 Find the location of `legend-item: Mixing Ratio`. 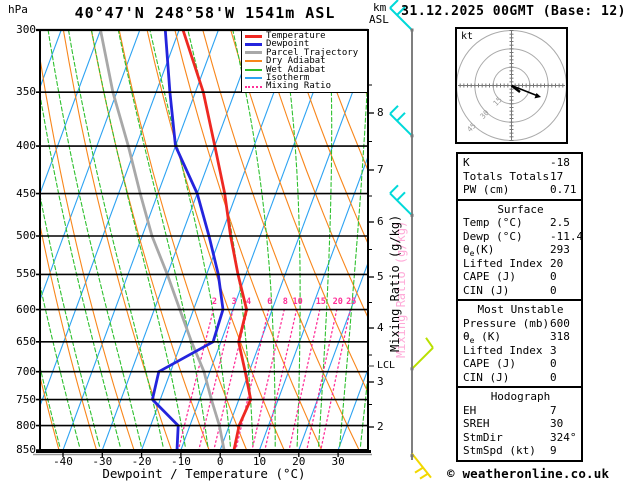

legend-item: Mixing Ratio is located at coordinates (306, 86).